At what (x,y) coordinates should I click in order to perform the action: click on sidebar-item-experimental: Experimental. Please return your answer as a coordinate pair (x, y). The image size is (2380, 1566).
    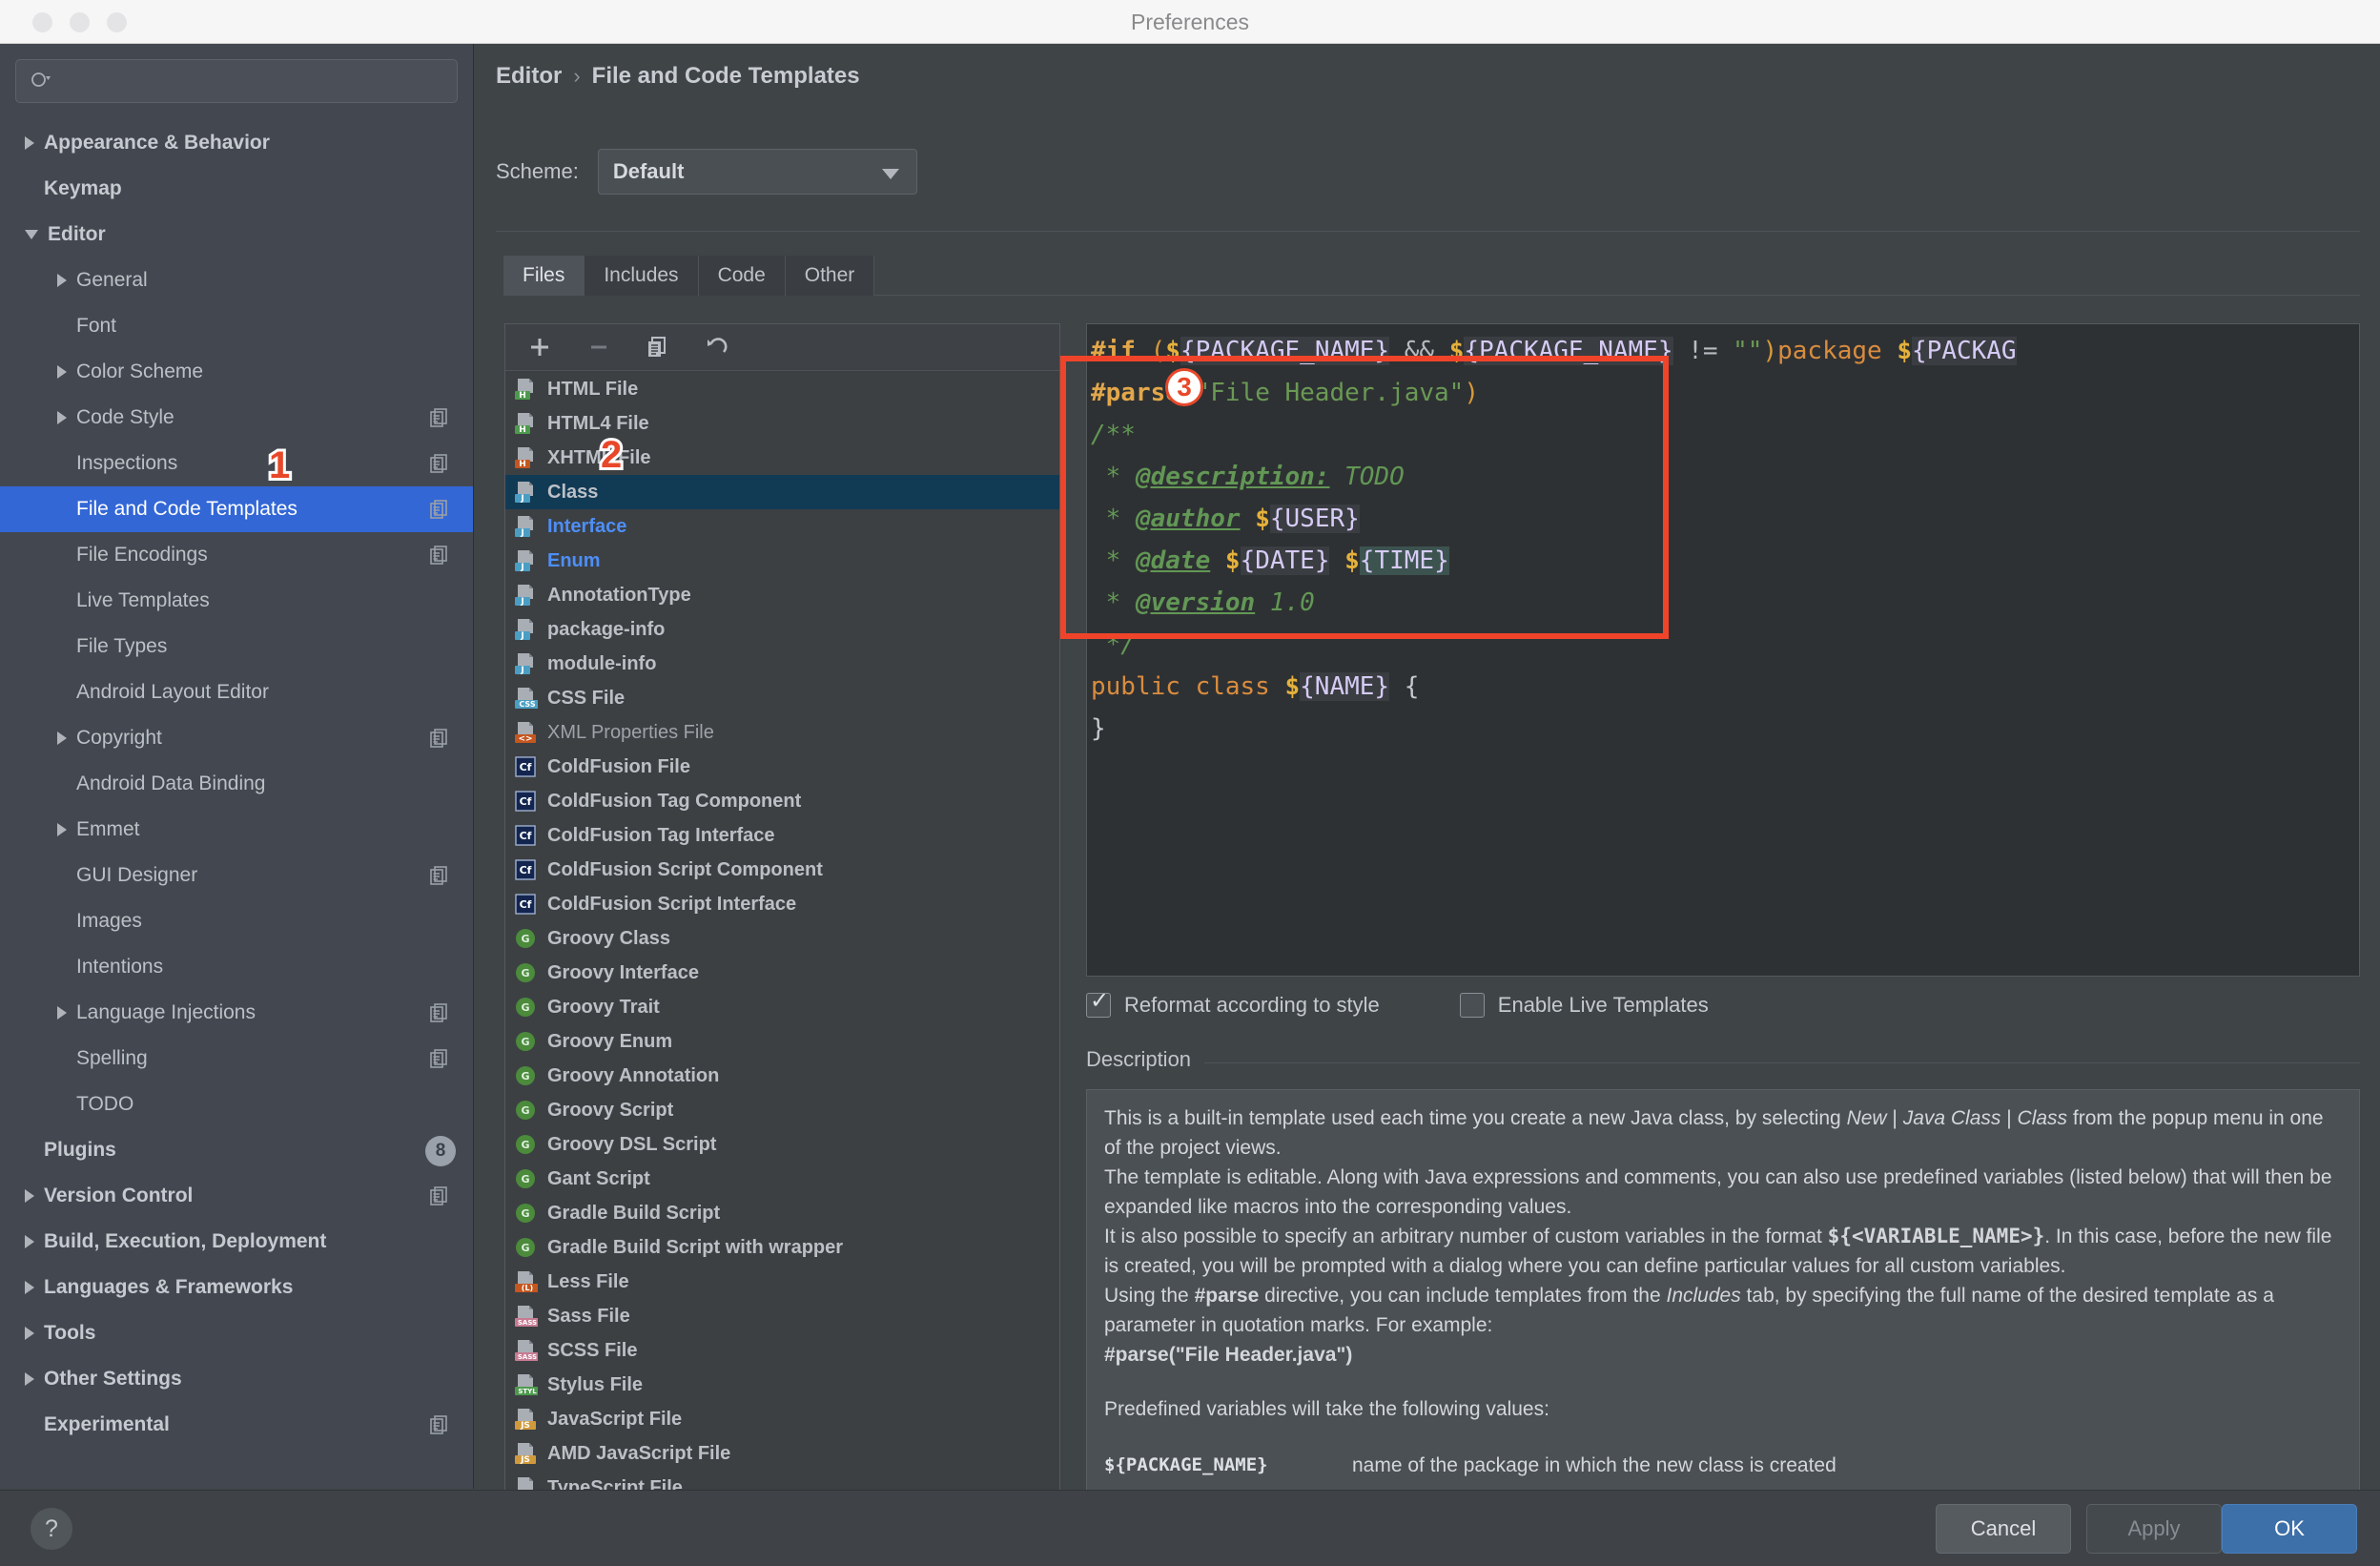
    Looking at the image, I should click on (236, 1425).